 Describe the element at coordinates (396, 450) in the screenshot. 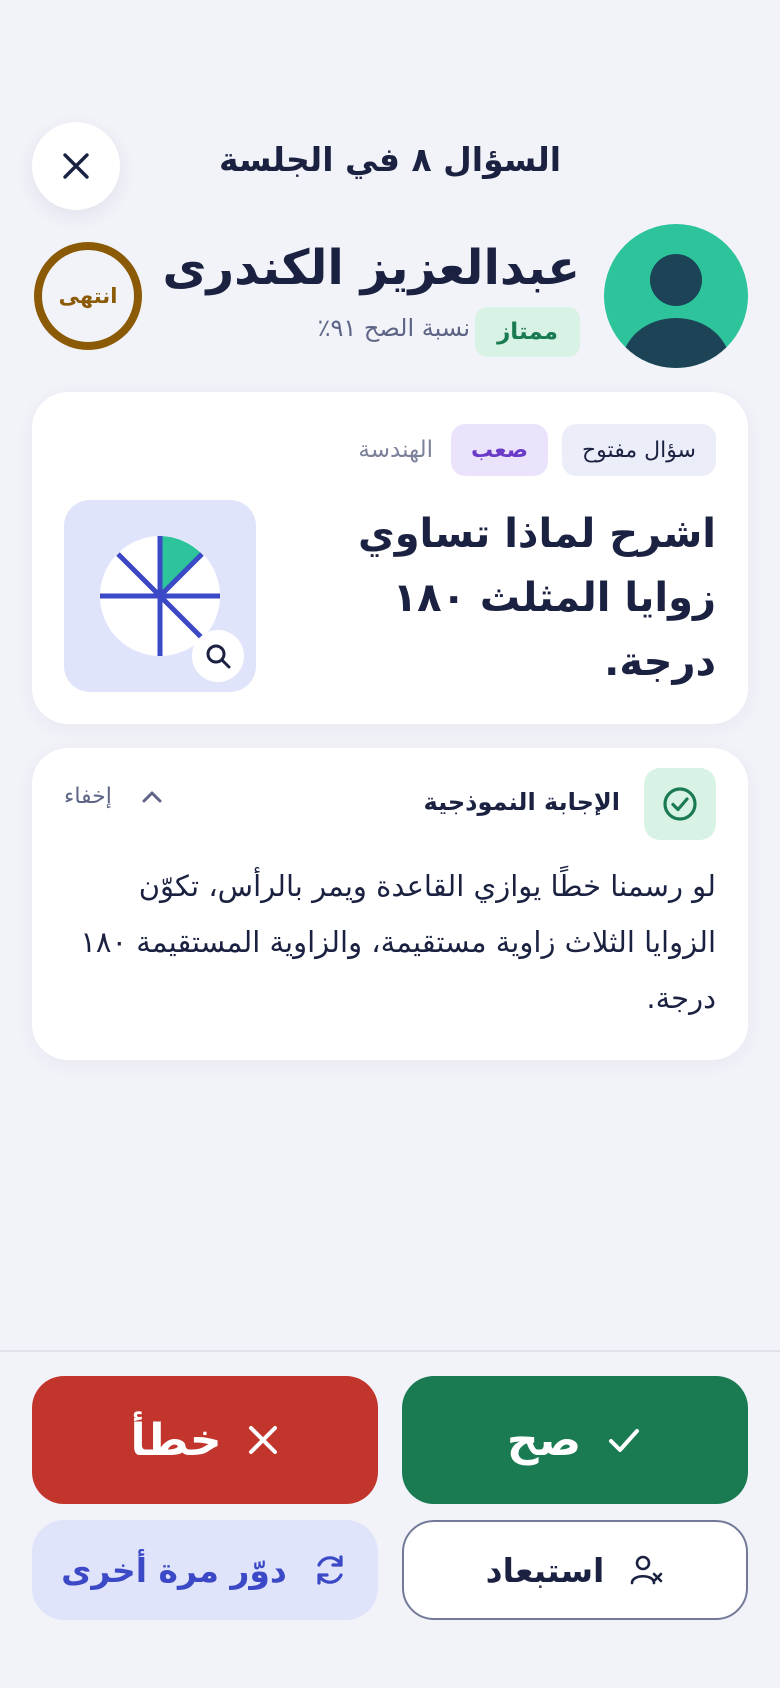

I see `subject-label: الهندسة` at that location.